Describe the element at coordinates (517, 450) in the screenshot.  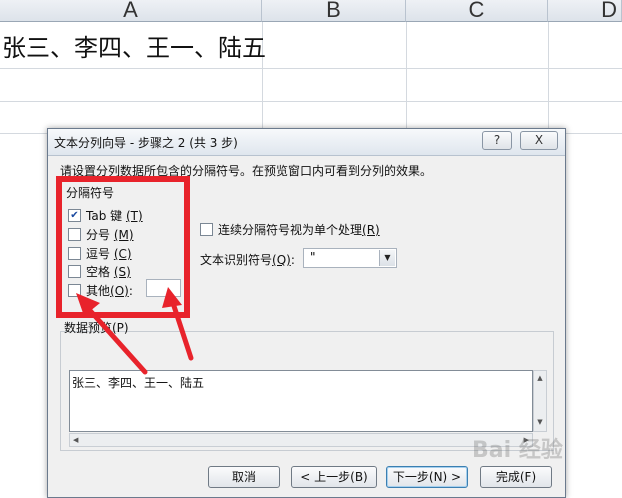
I see `watermark-logo: Bai 经验` at that location.